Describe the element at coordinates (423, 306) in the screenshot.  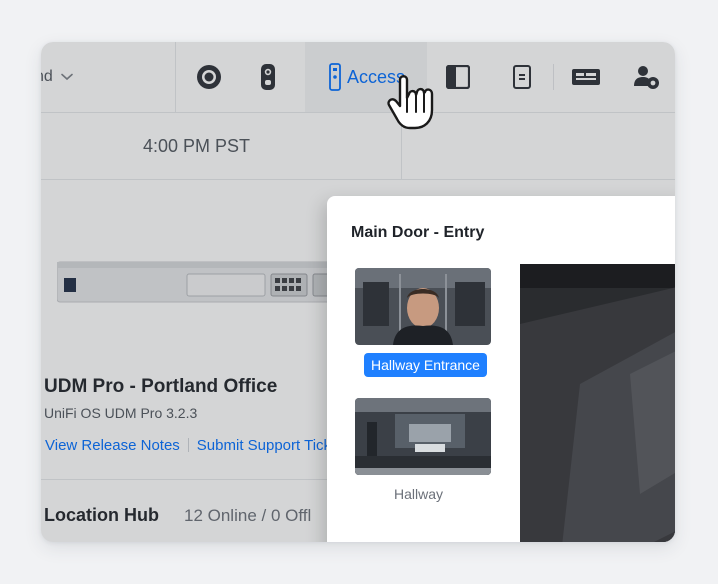
I see `camera-thumbnail-hallway-entrance` at that location.